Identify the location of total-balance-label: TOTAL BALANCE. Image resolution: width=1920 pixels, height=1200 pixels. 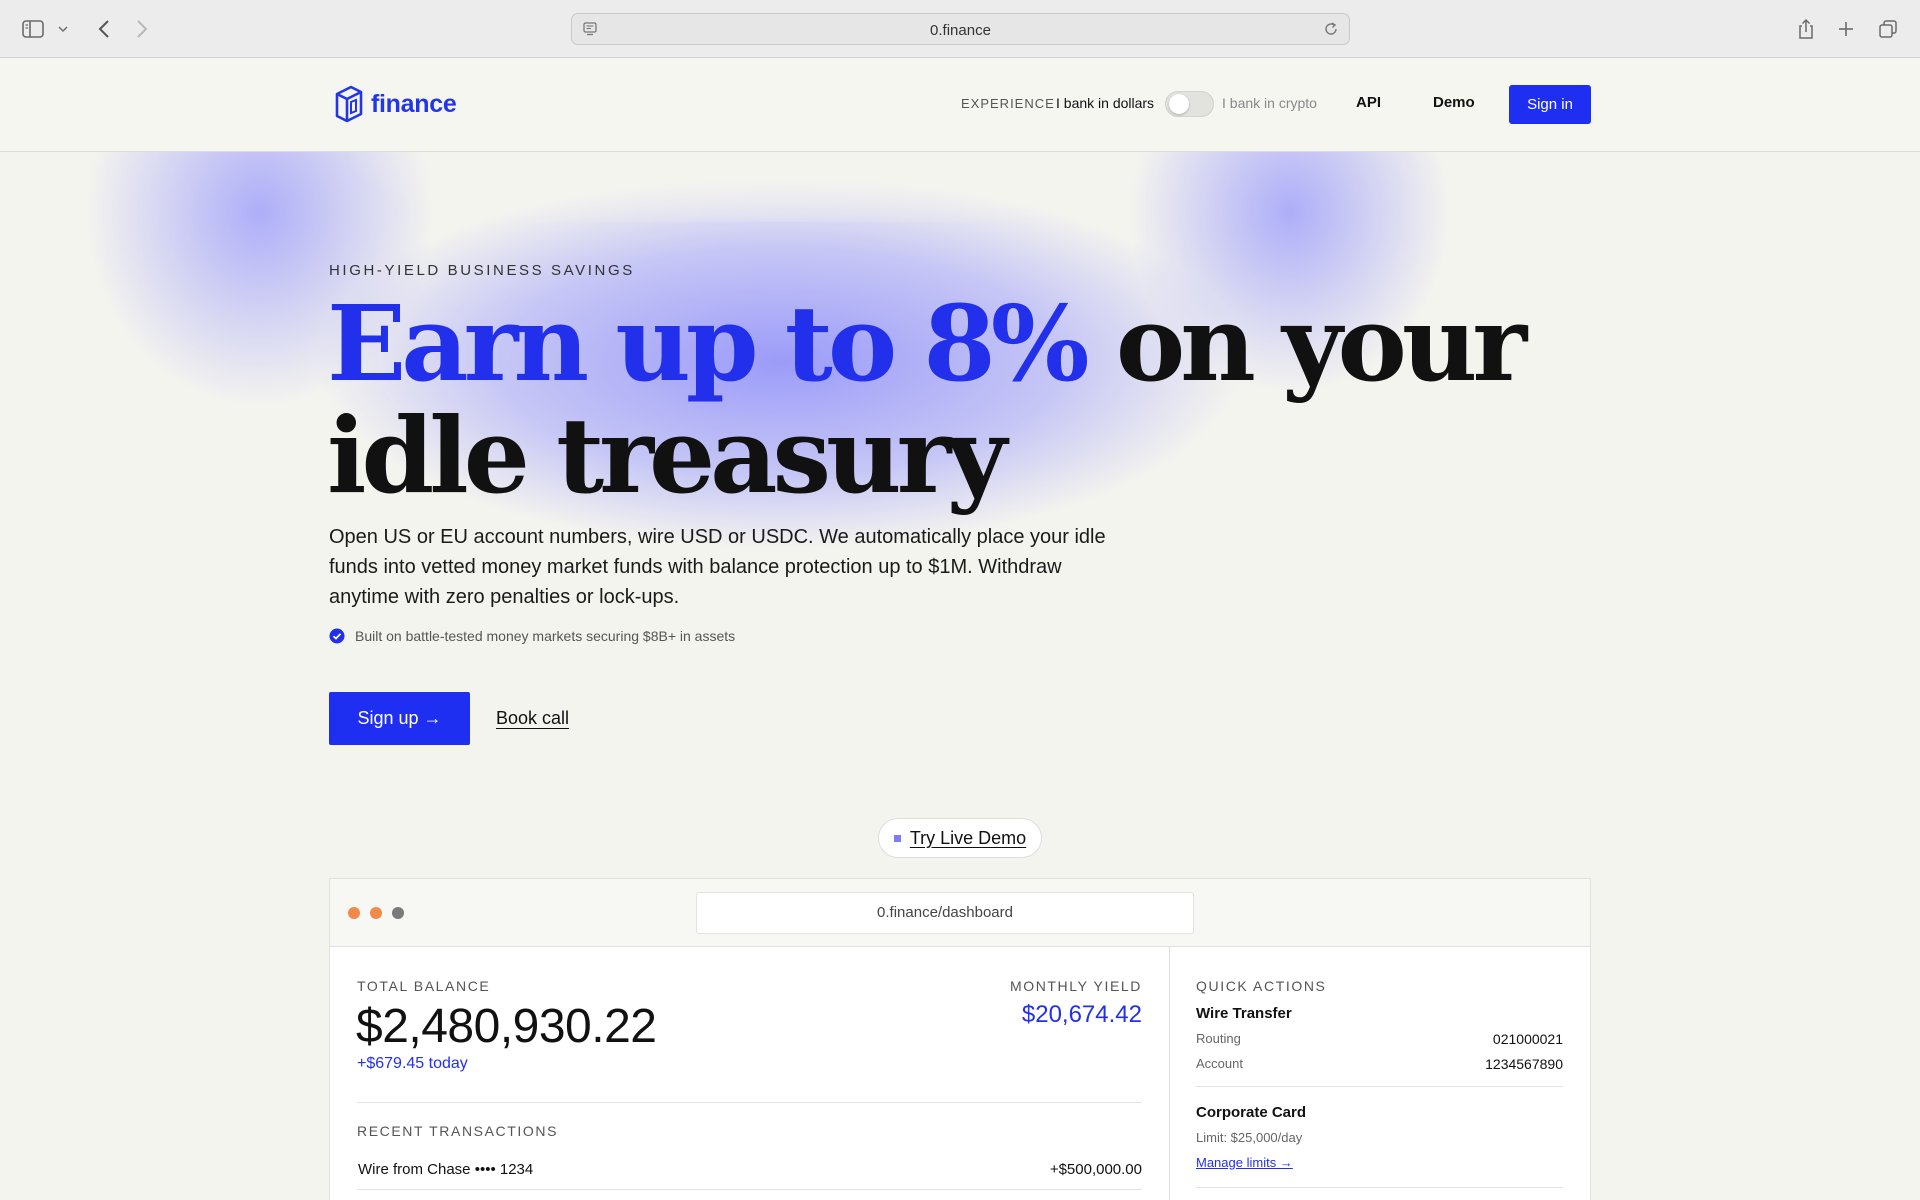
(424, 986).